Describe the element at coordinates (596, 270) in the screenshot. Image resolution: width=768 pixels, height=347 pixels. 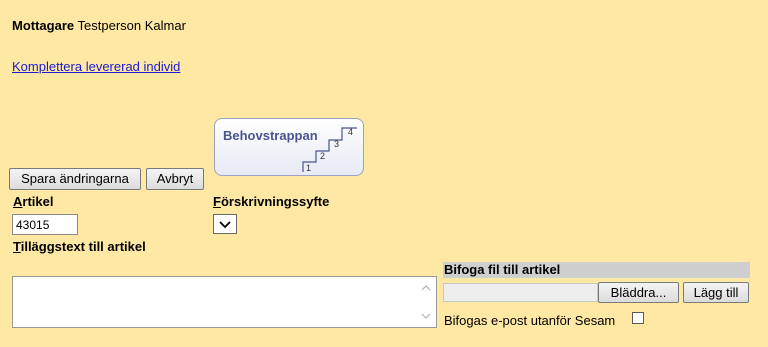
I see `attach-file-header: Bifoga fil till artikel` at that location.